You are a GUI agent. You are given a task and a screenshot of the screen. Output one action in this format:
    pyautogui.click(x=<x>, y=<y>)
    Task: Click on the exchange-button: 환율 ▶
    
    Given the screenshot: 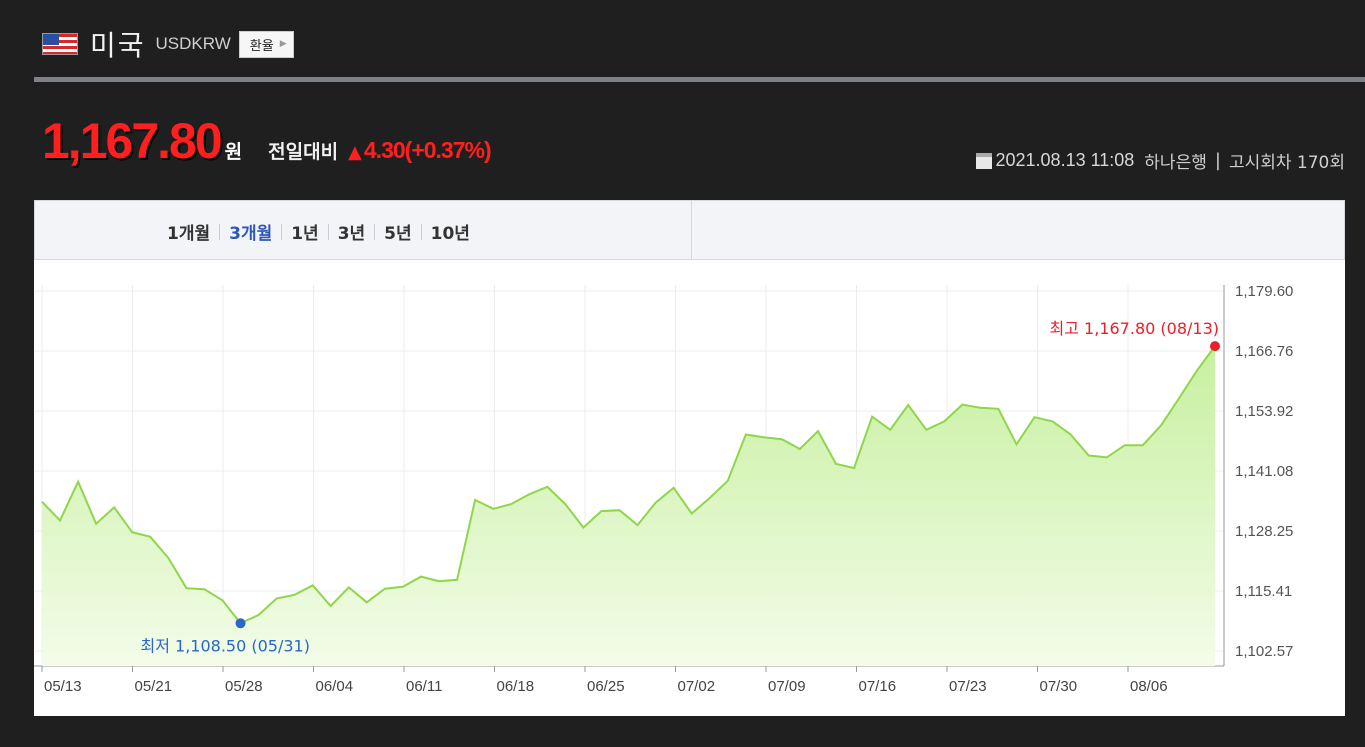 What is the action you would take?
    pyautogui.click(x=266, y=44)
    